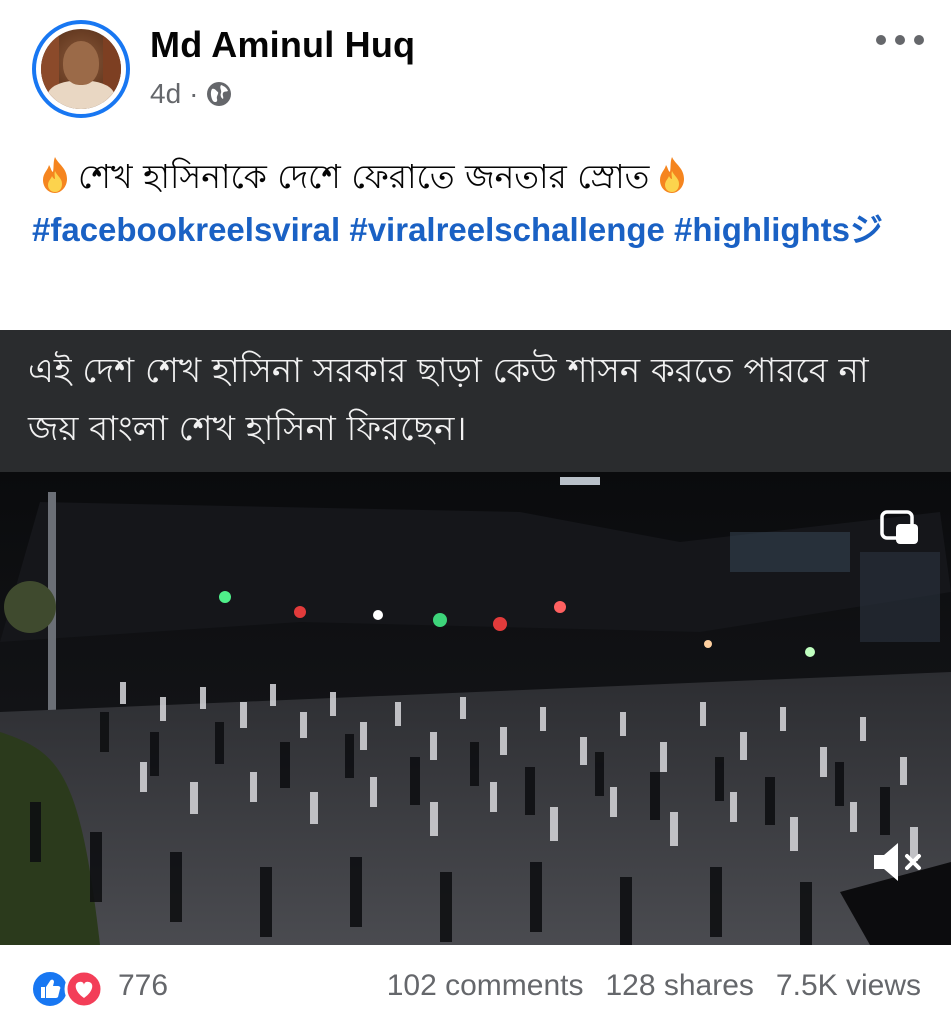  I want to click on engagement-bar: 776 102 comments 128 shares 7.5K views, so click(475, 989).